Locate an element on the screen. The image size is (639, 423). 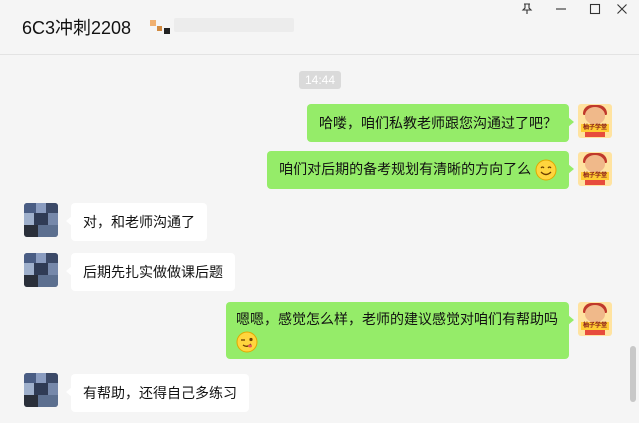
close-icon is located at coordinates (622, 9).